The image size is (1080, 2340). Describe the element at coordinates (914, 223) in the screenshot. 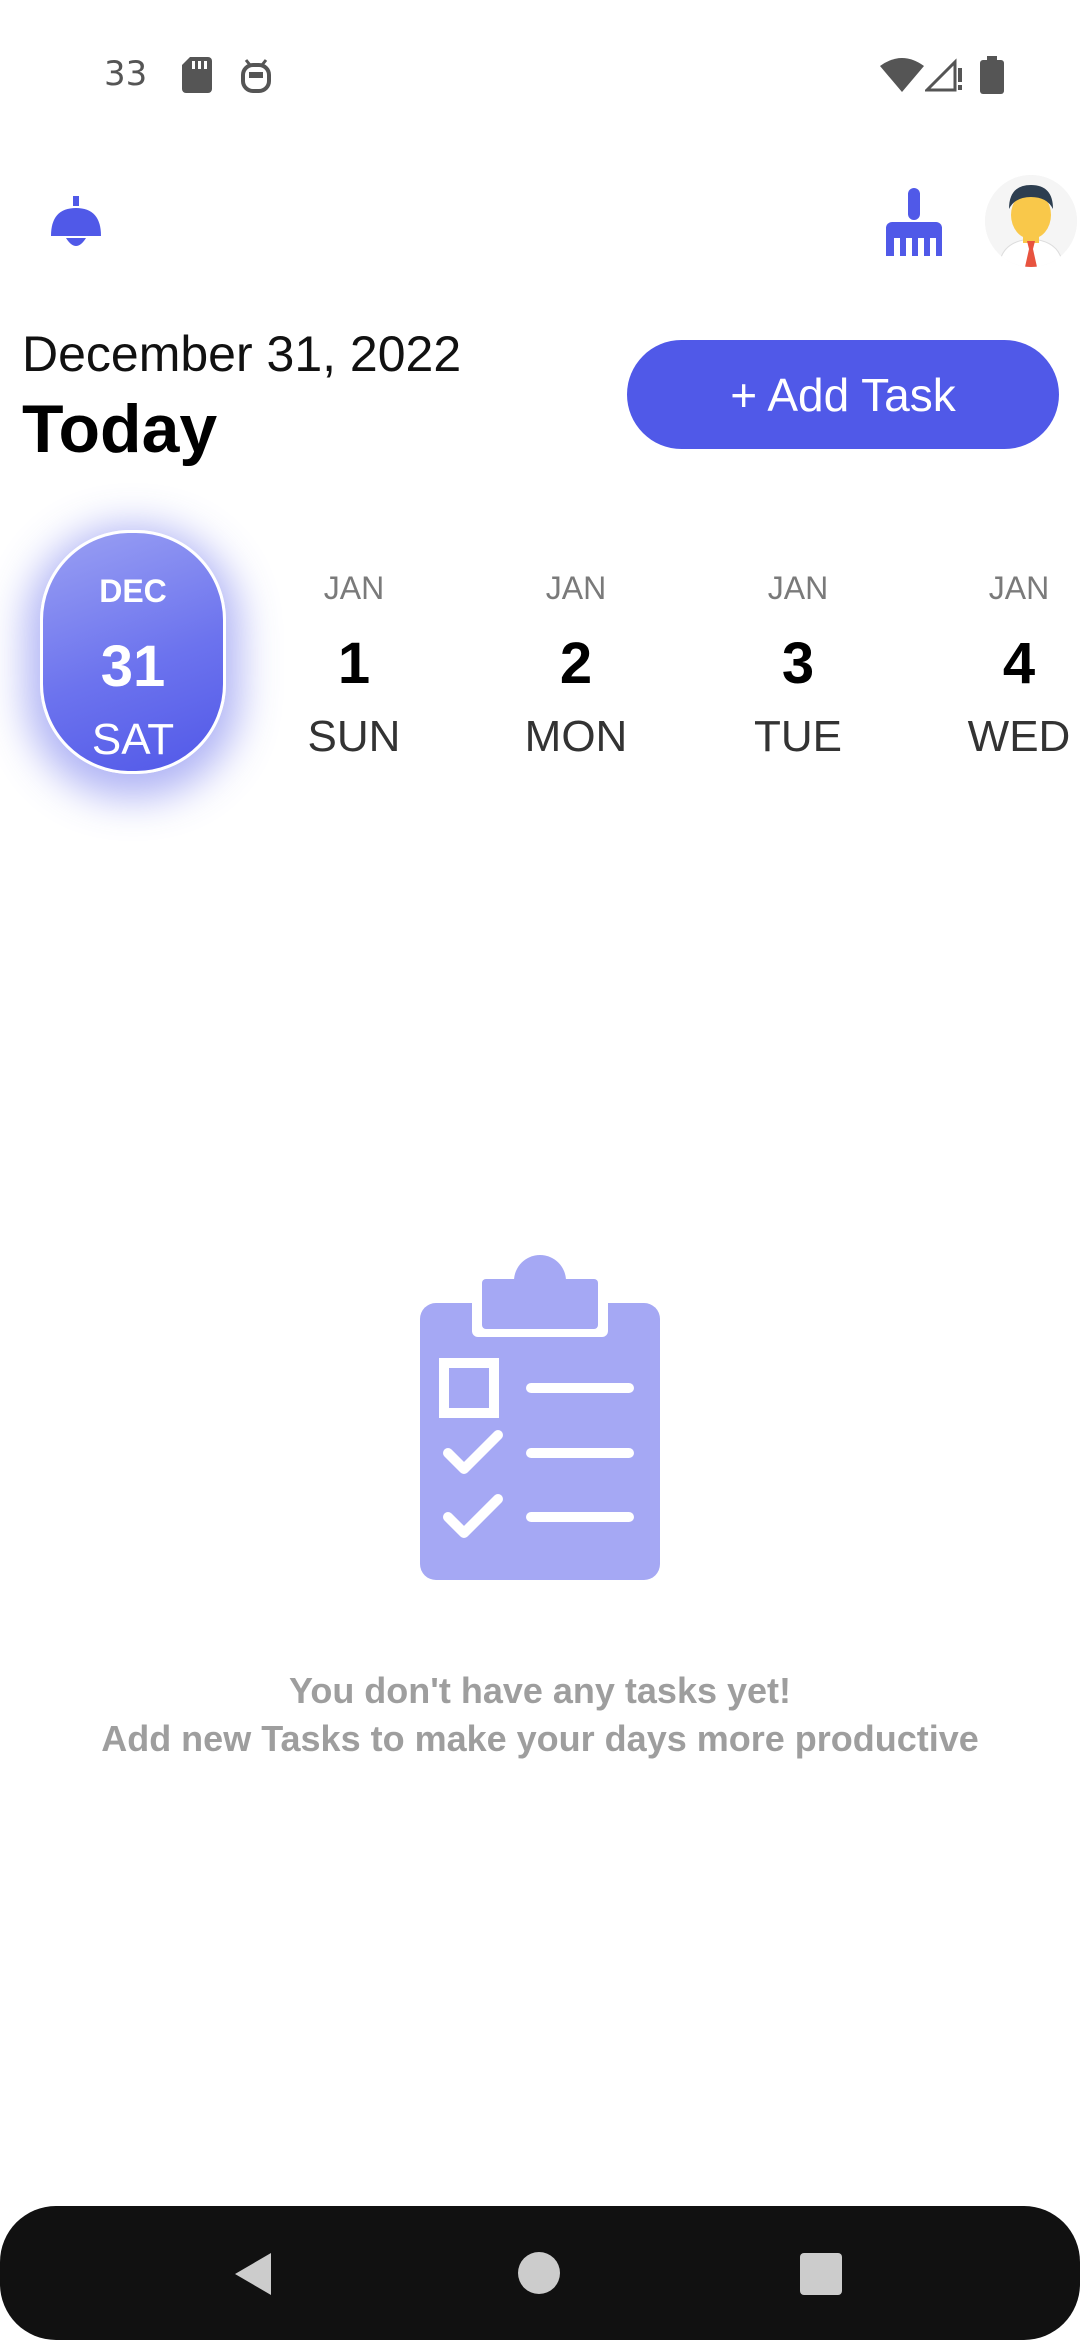

I see `broom-icon` at that location.